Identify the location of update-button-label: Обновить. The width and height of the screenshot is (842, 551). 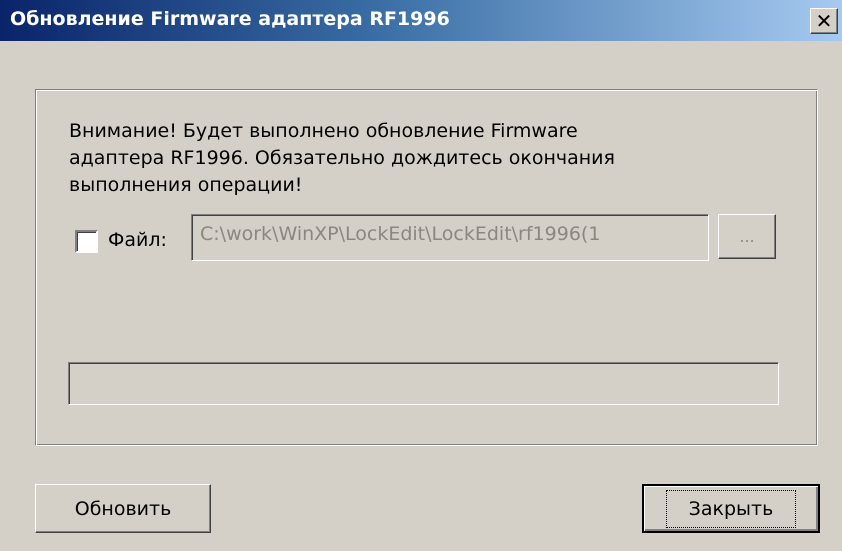
(123, 508).